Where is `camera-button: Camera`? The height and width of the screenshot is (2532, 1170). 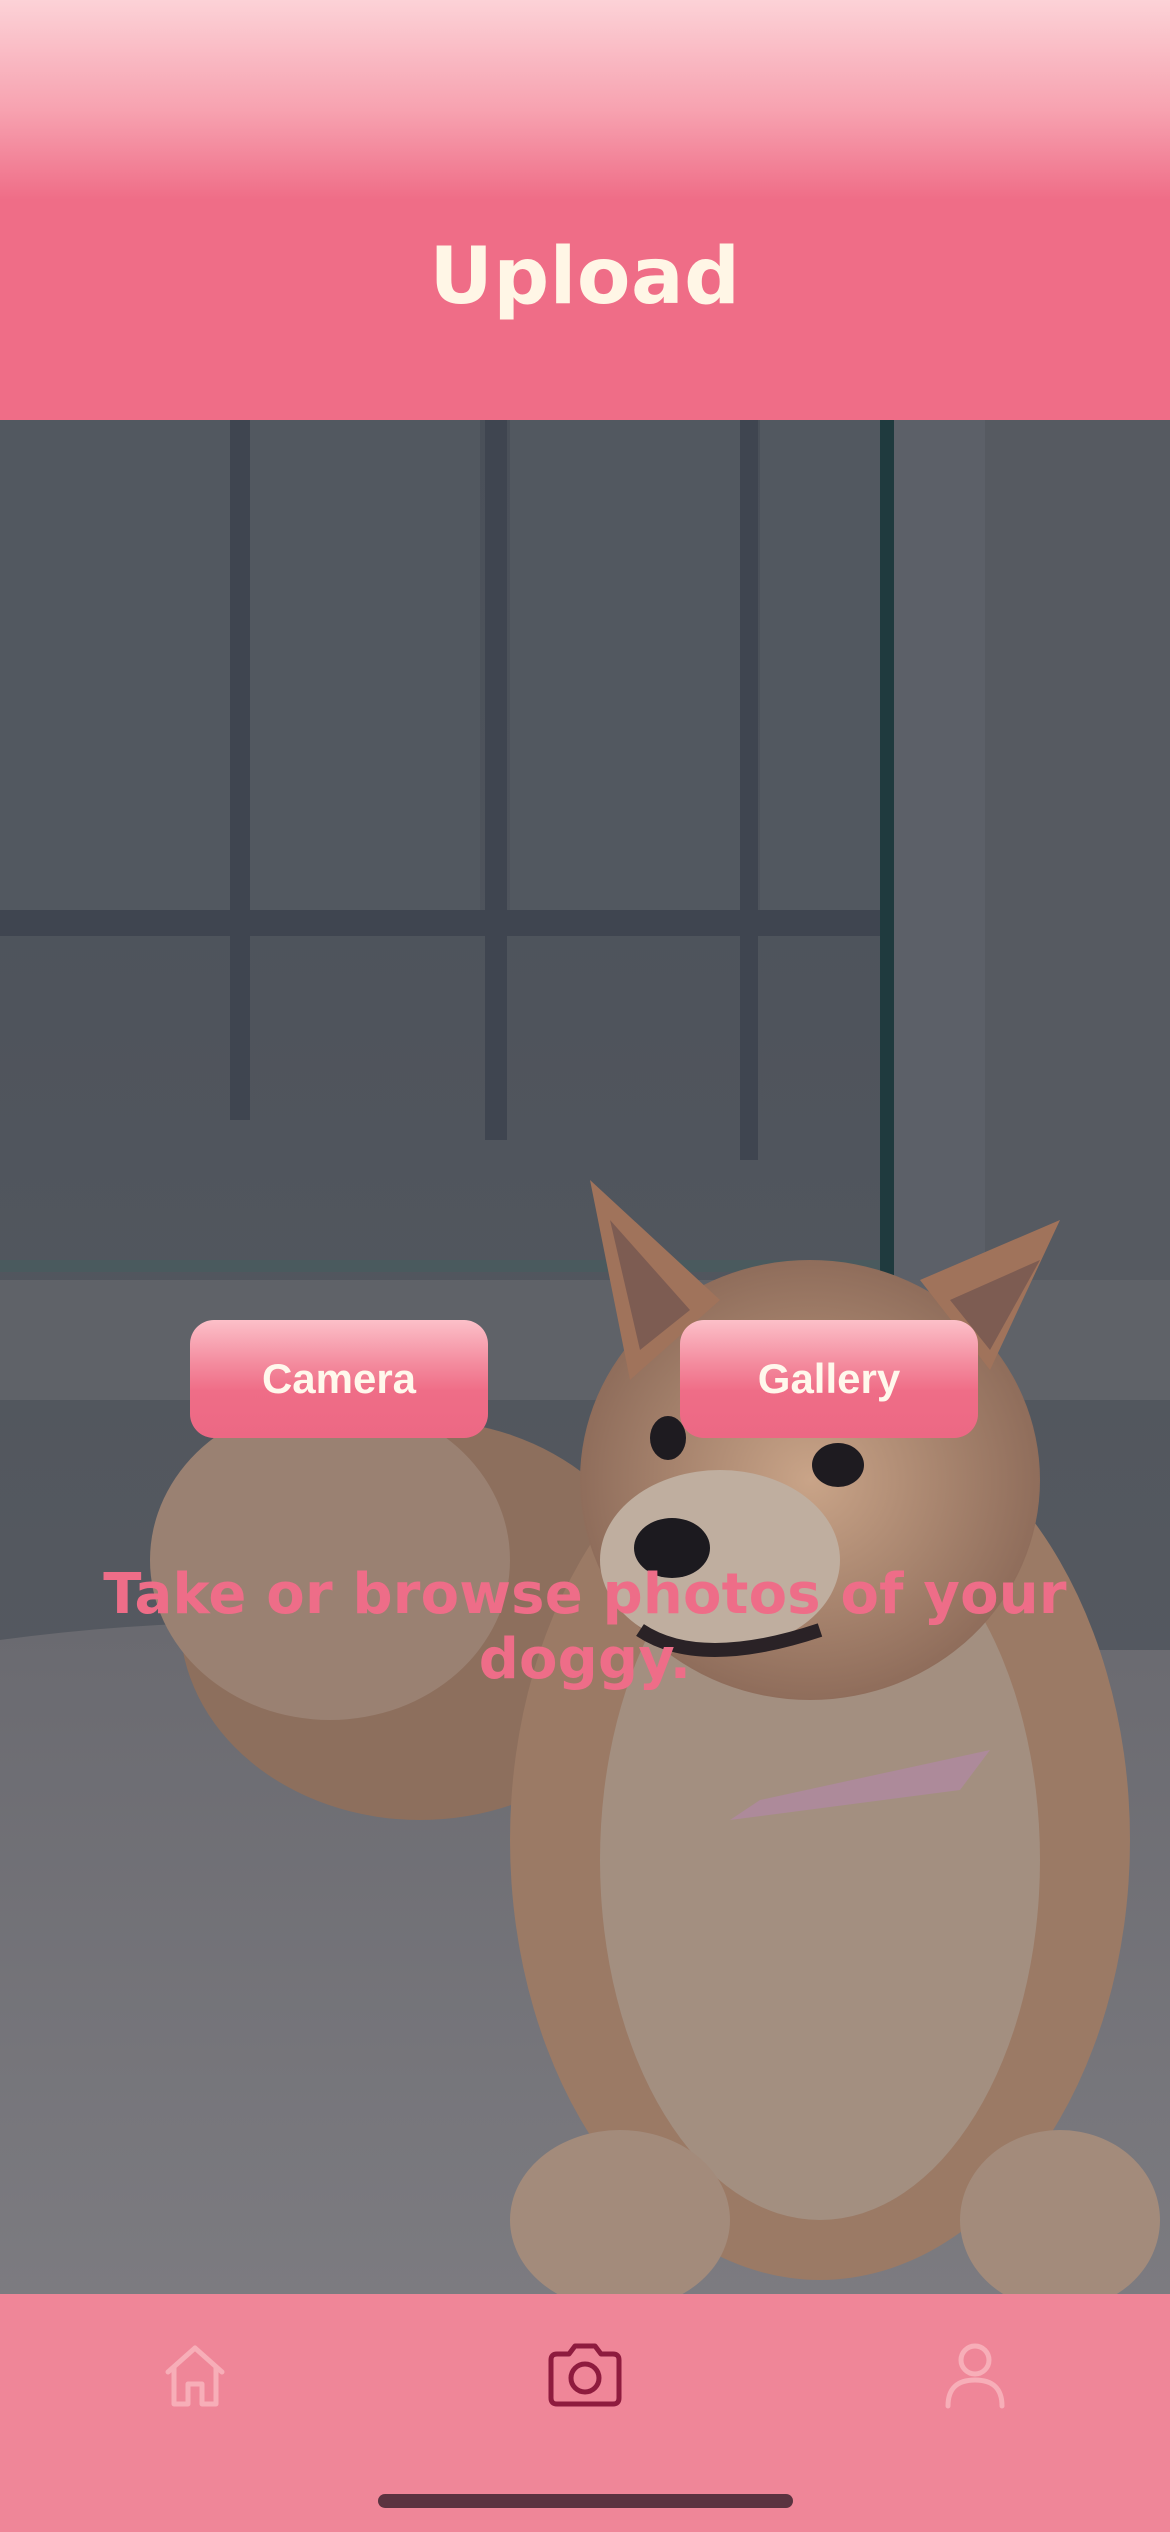
camera-button: Camera is located at coordinates (339, 1379).